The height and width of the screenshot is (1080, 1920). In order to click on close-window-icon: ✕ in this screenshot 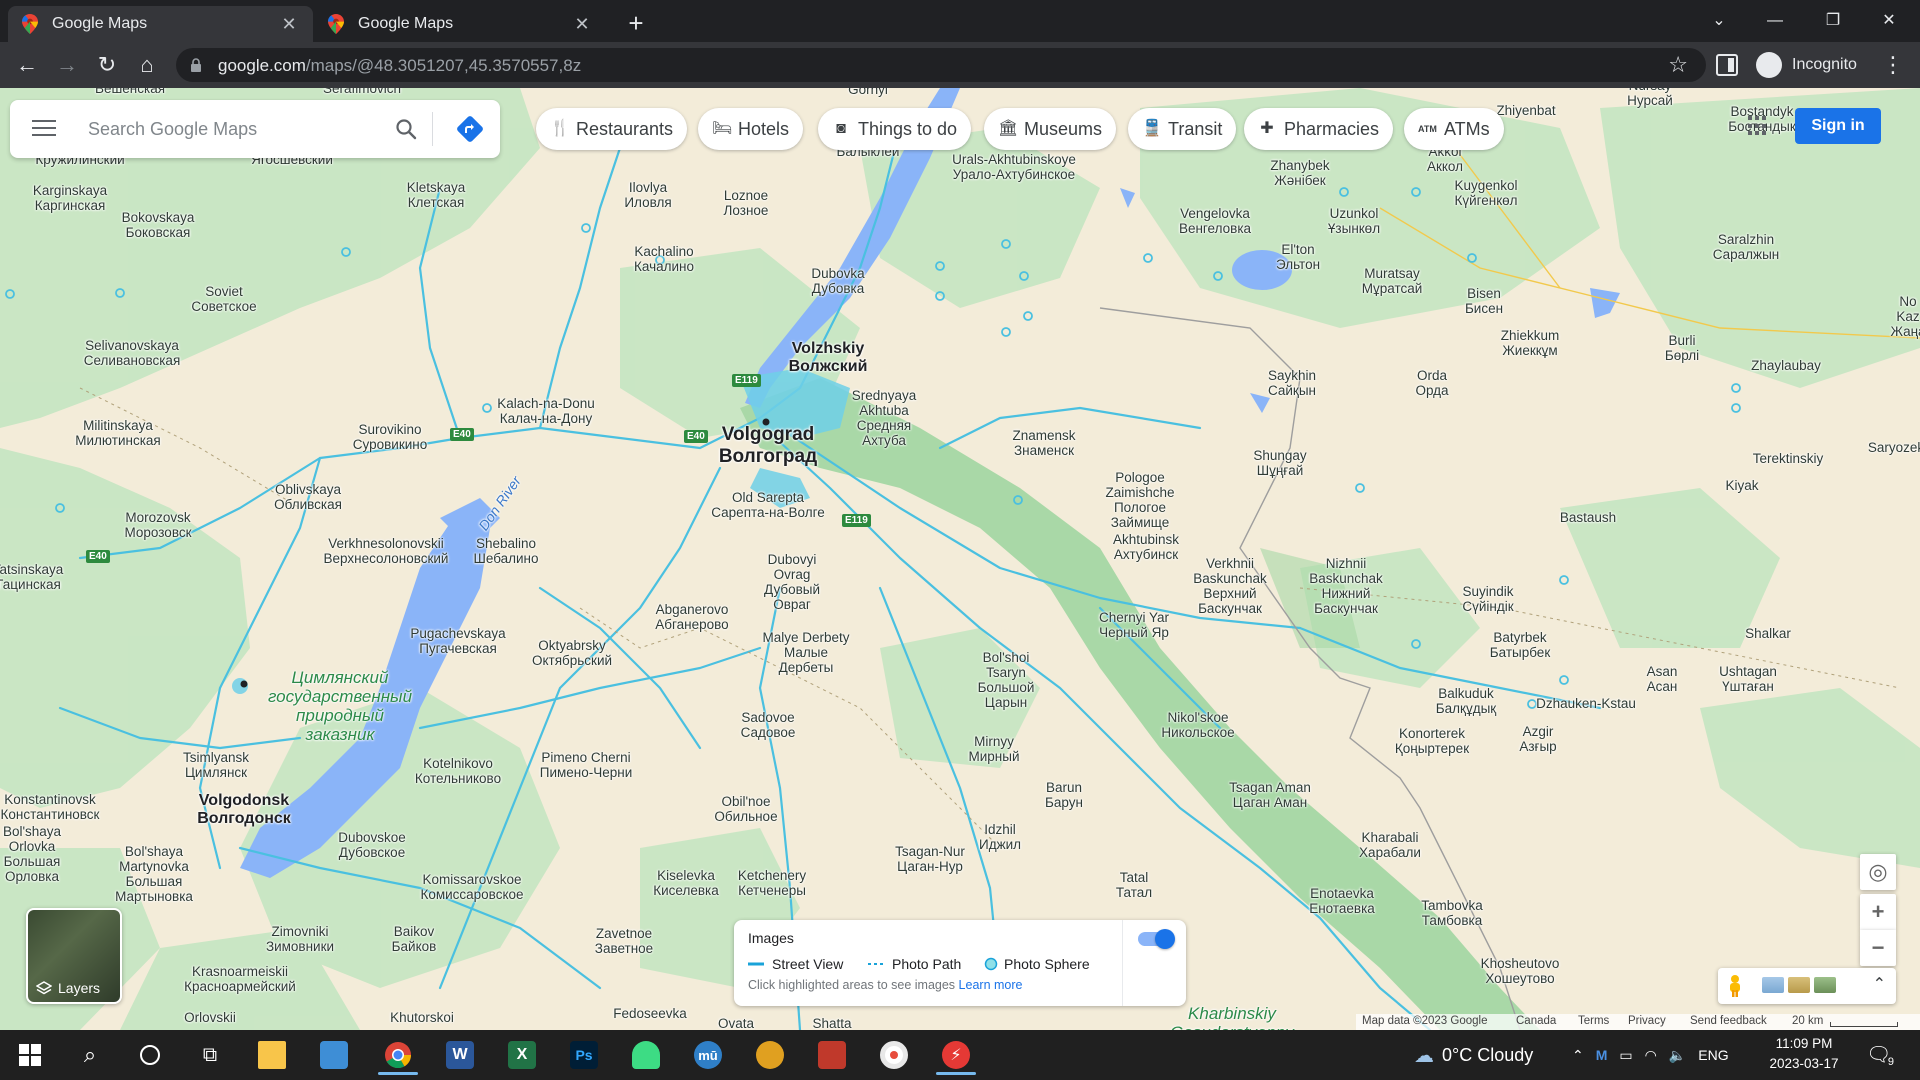, I will do `click(1889, 21)`.